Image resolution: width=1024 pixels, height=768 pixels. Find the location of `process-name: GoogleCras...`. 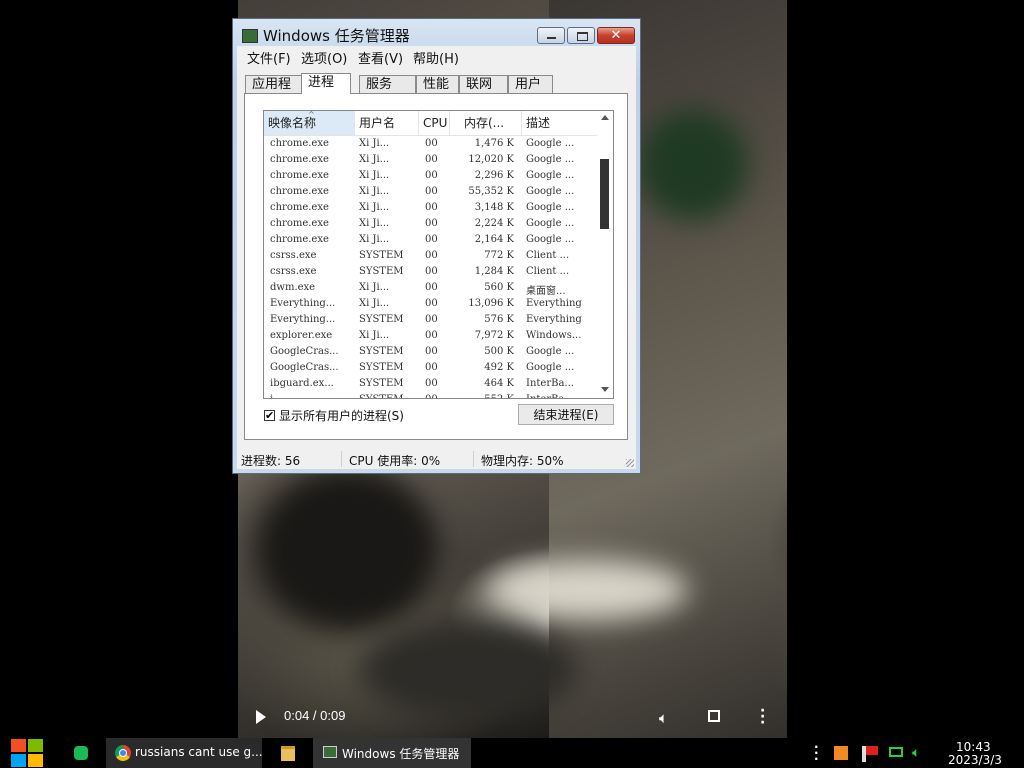

process-name: GoogleCras... is located at coordinates (304, 367).